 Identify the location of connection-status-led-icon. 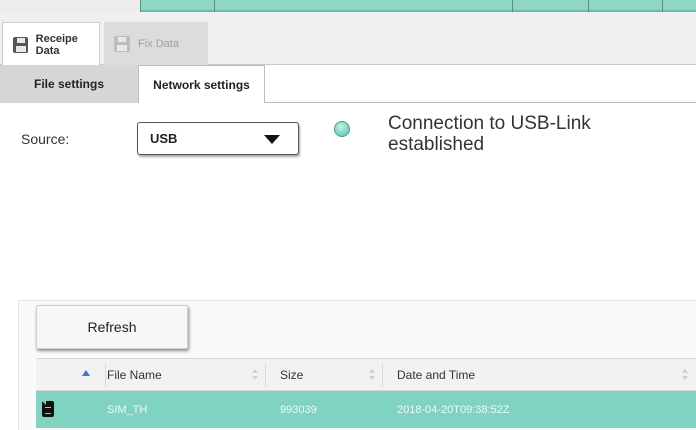
(342, 129).